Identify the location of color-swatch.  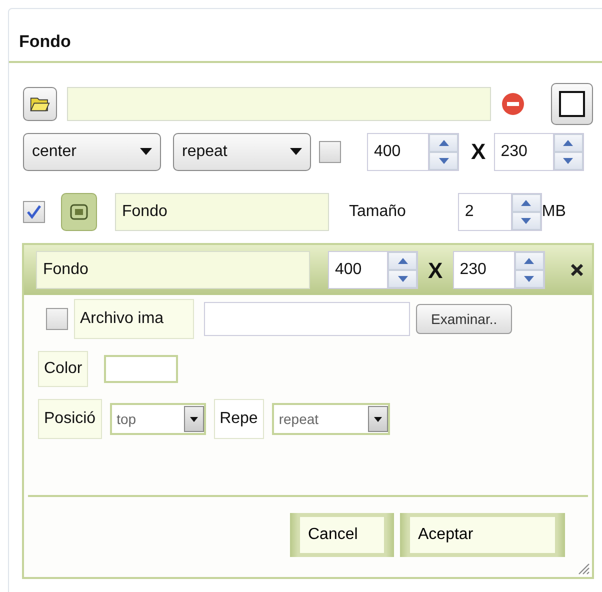
(141, 369).